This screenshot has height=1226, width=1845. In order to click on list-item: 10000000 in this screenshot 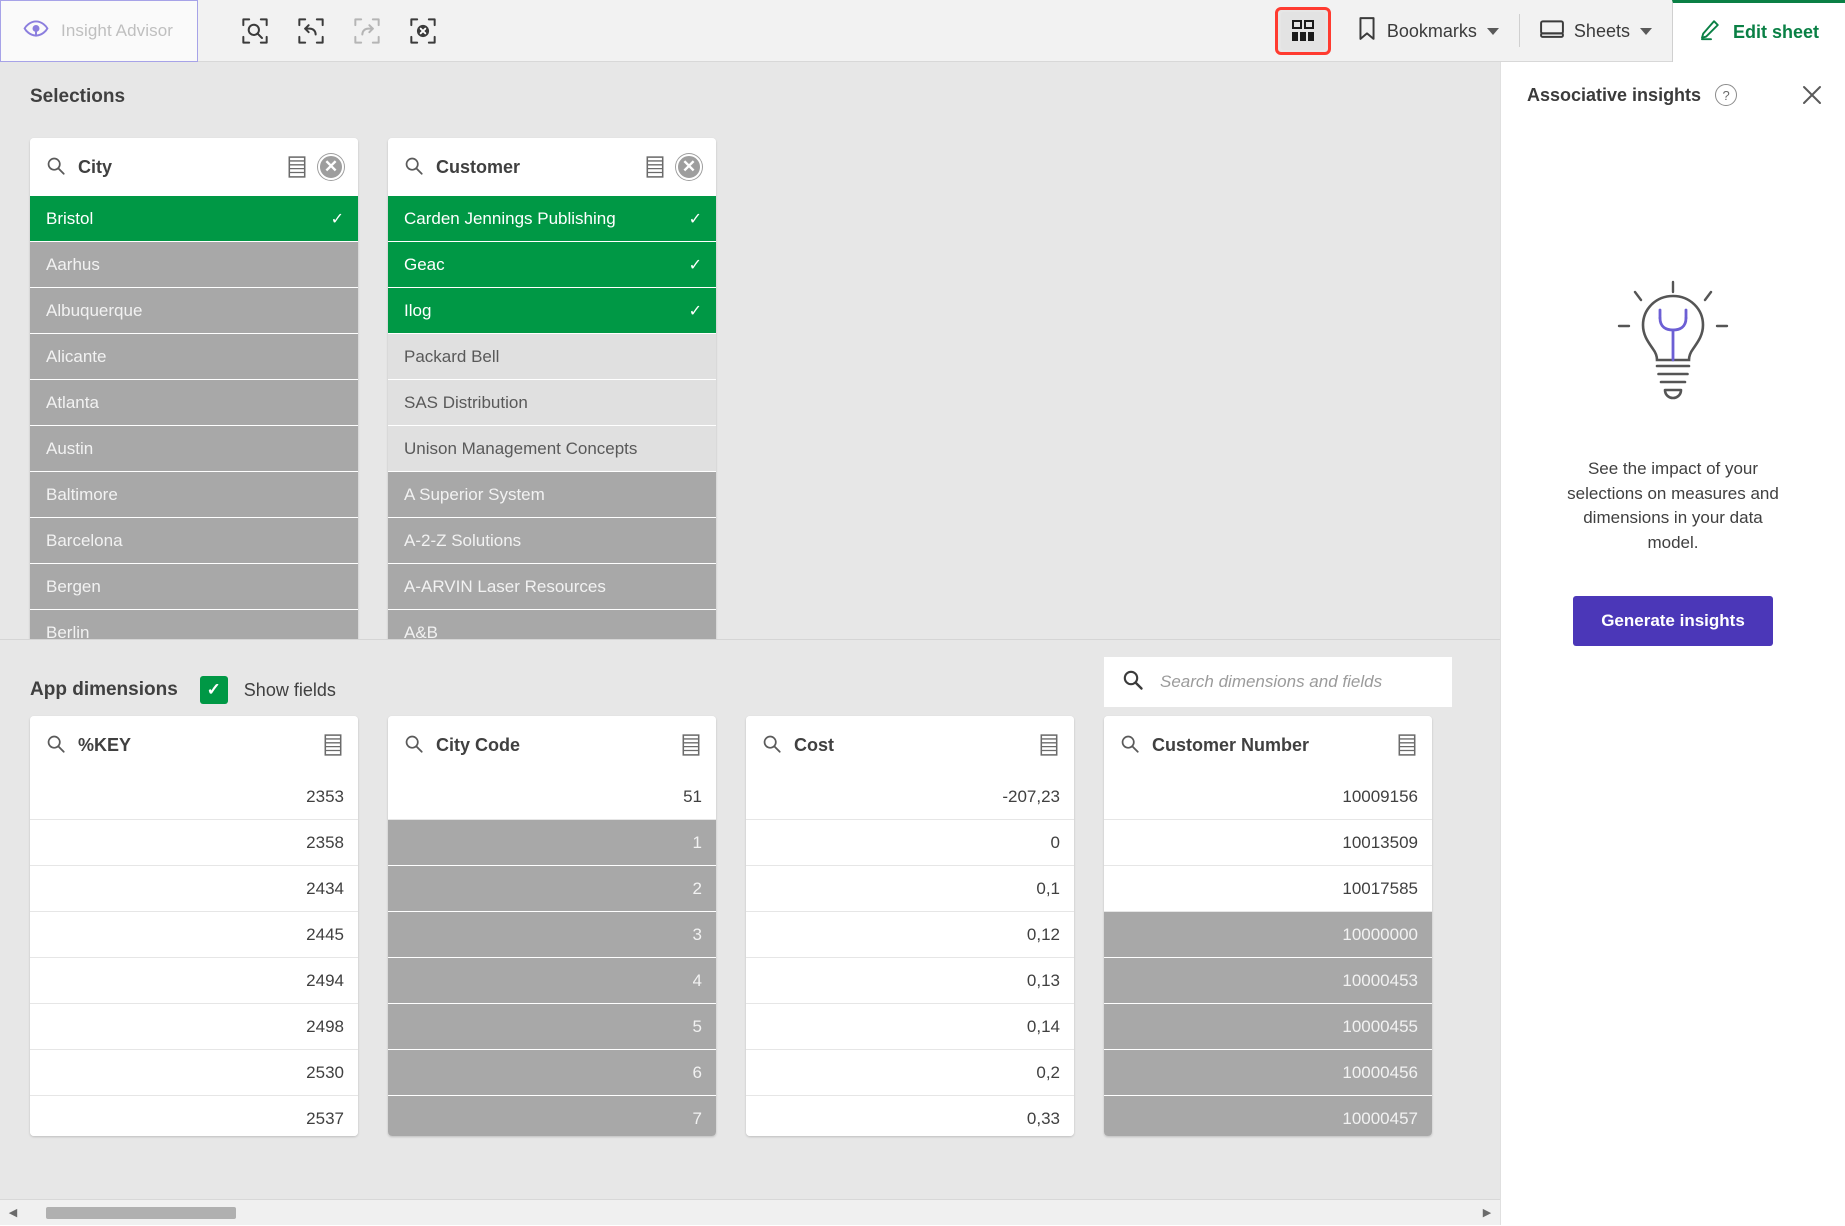, I will do `click(1268, 935)`.